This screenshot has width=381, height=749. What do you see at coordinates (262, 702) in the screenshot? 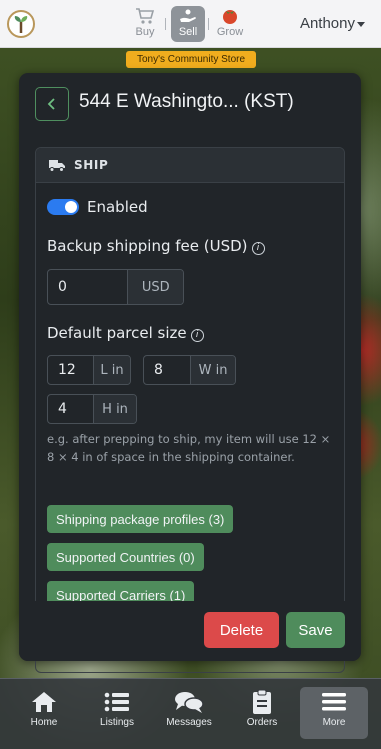
I see `clipboard-icon` at bounding box center [262, 702].